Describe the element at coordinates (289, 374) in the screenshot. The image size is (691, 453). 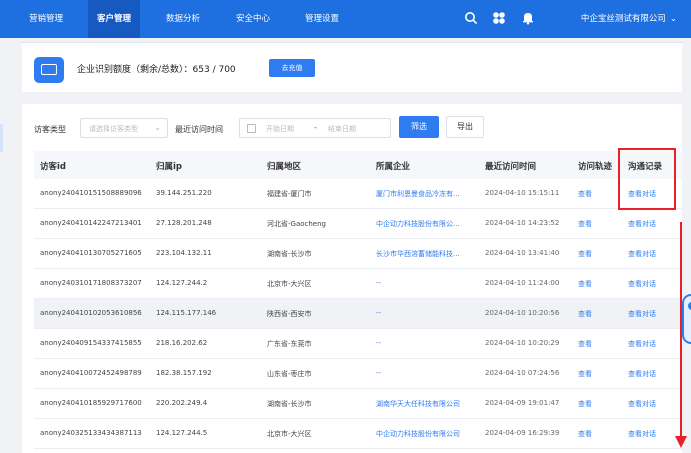
I see `cell-region: 山东省-枣庄市` at that location.